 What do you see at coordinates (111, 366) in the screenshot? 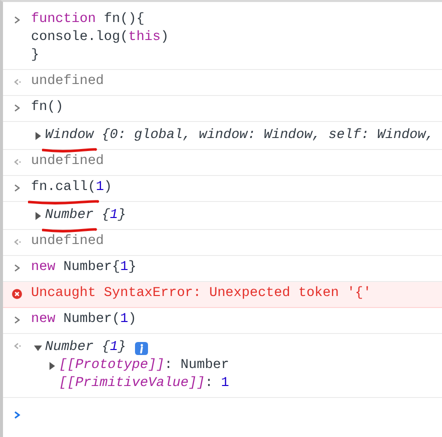
I see `code-token: [[Prototype]]` at bounding box center [111, 366].